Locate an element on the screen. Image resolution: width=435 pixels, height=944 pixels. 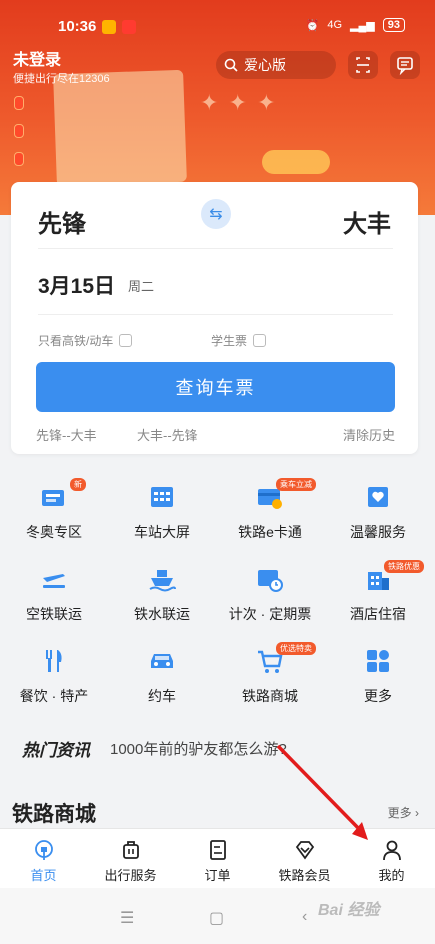
swap-stations-button: ⇆ is located at coordinates (216, 214).